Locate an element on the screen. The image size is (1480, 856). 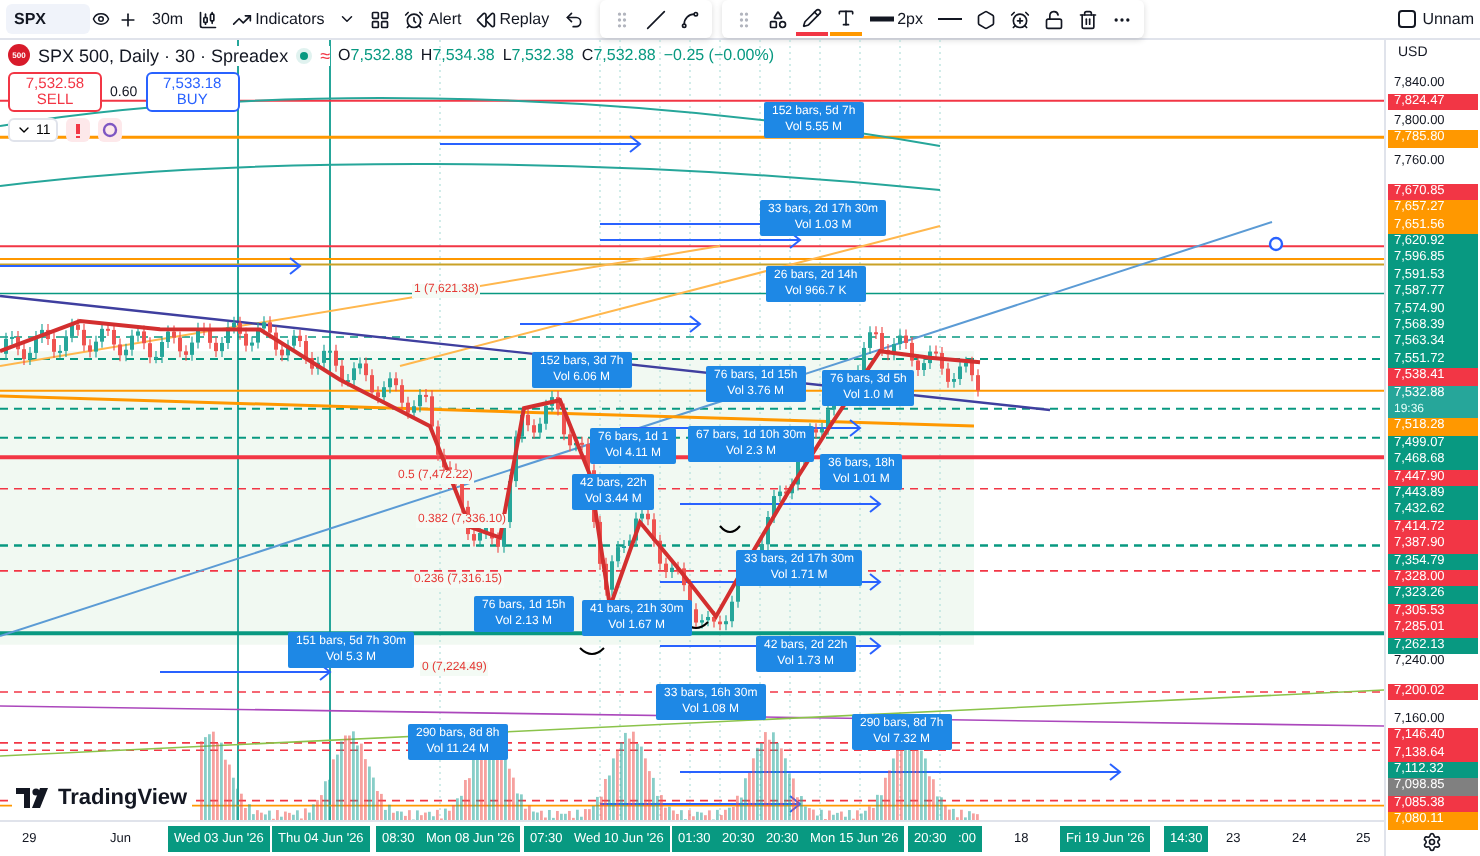
symbol-search-field: SPX is located at coordinates (48, 19).